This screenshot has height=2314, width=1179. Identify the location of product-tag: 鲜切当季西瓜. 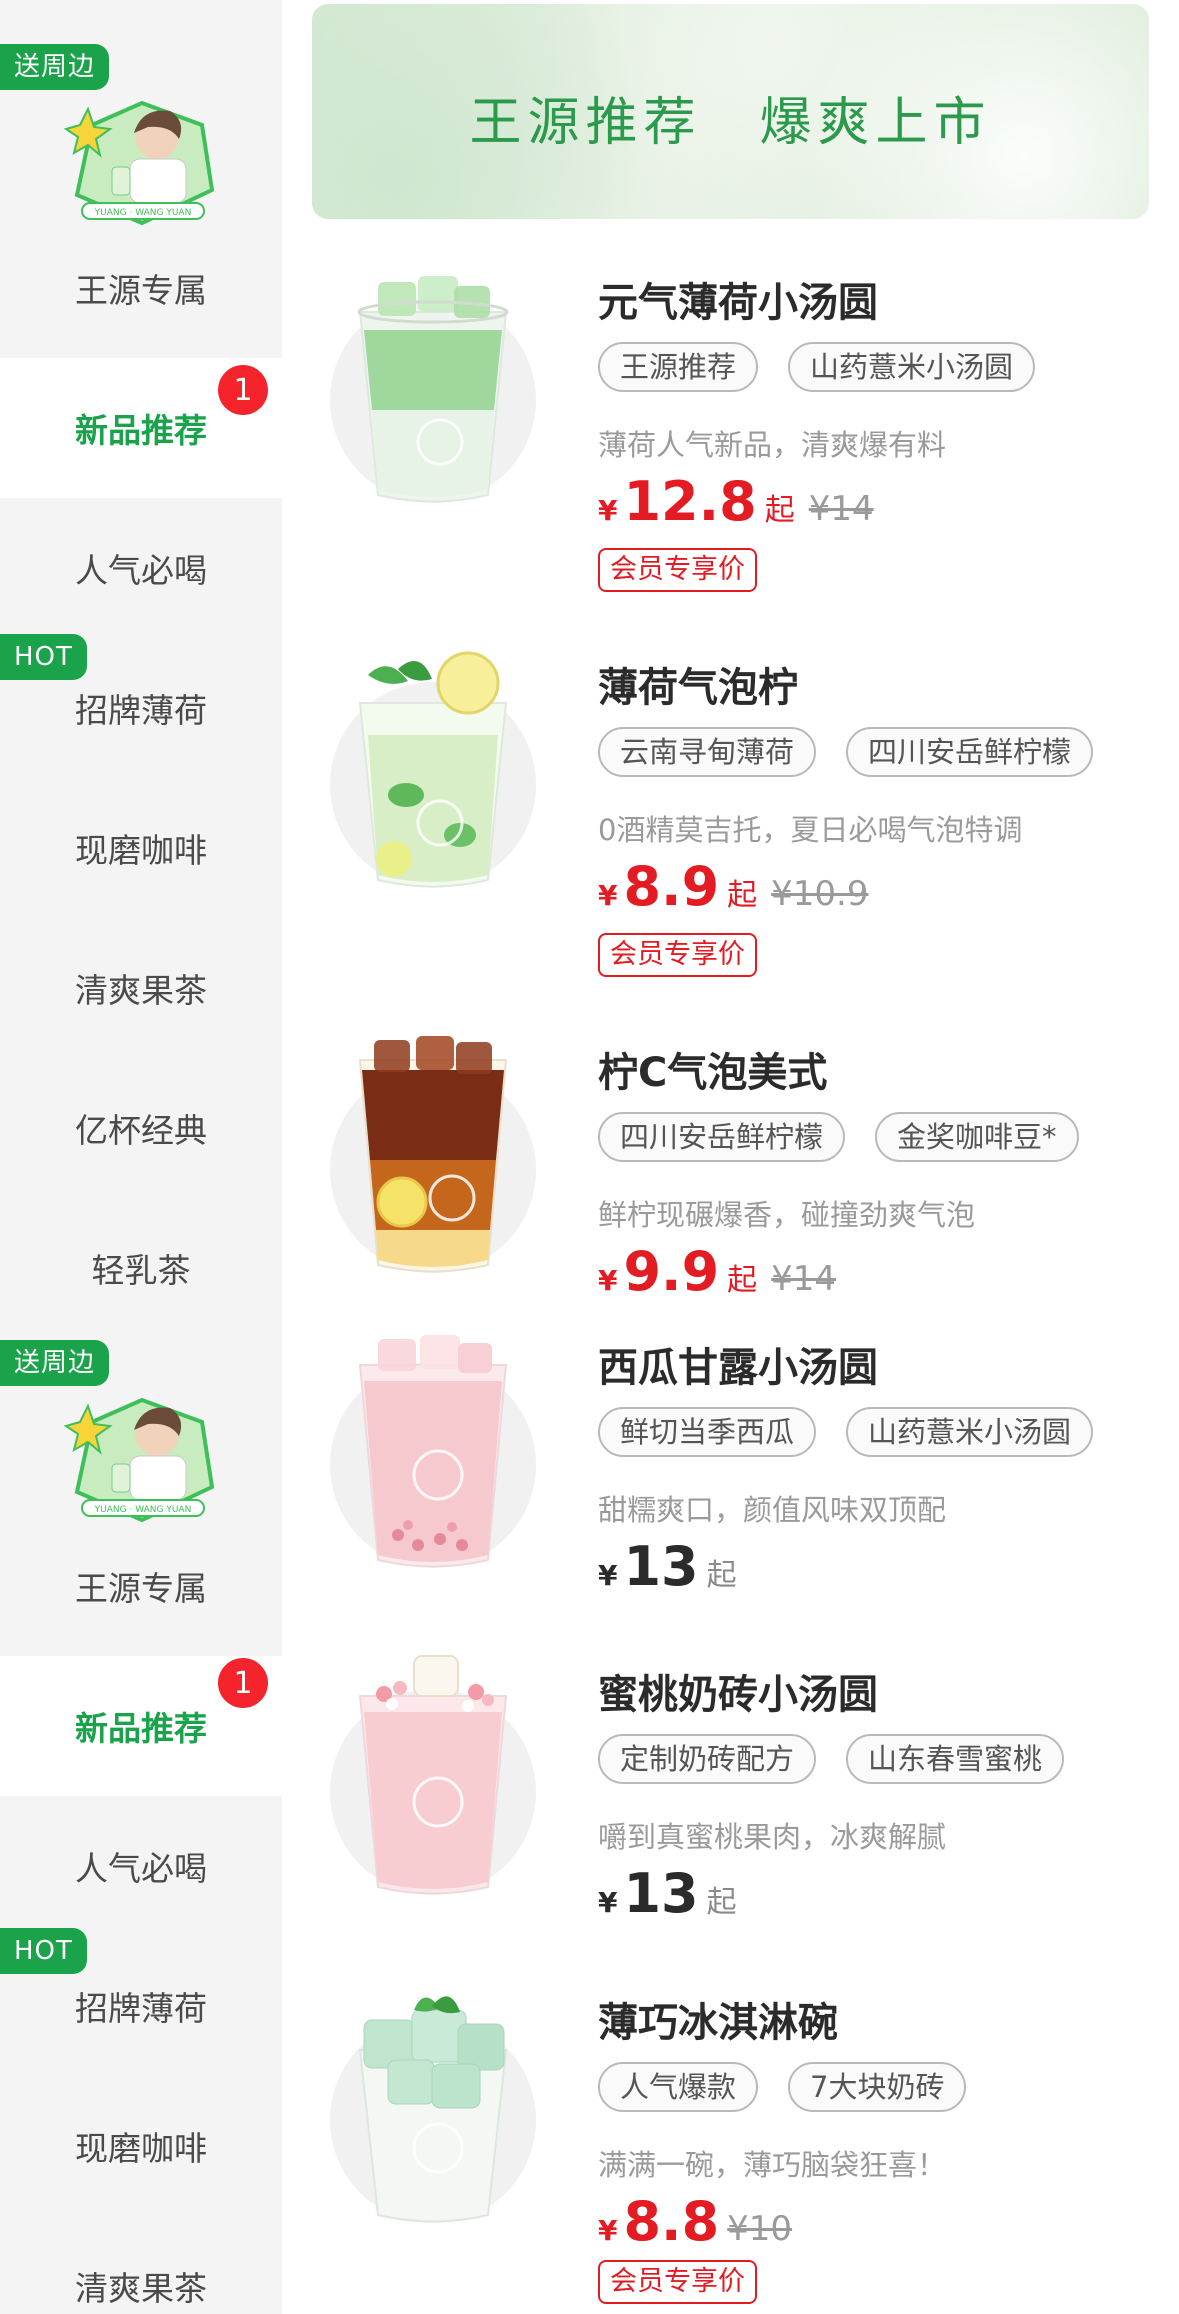
(707, 1432).